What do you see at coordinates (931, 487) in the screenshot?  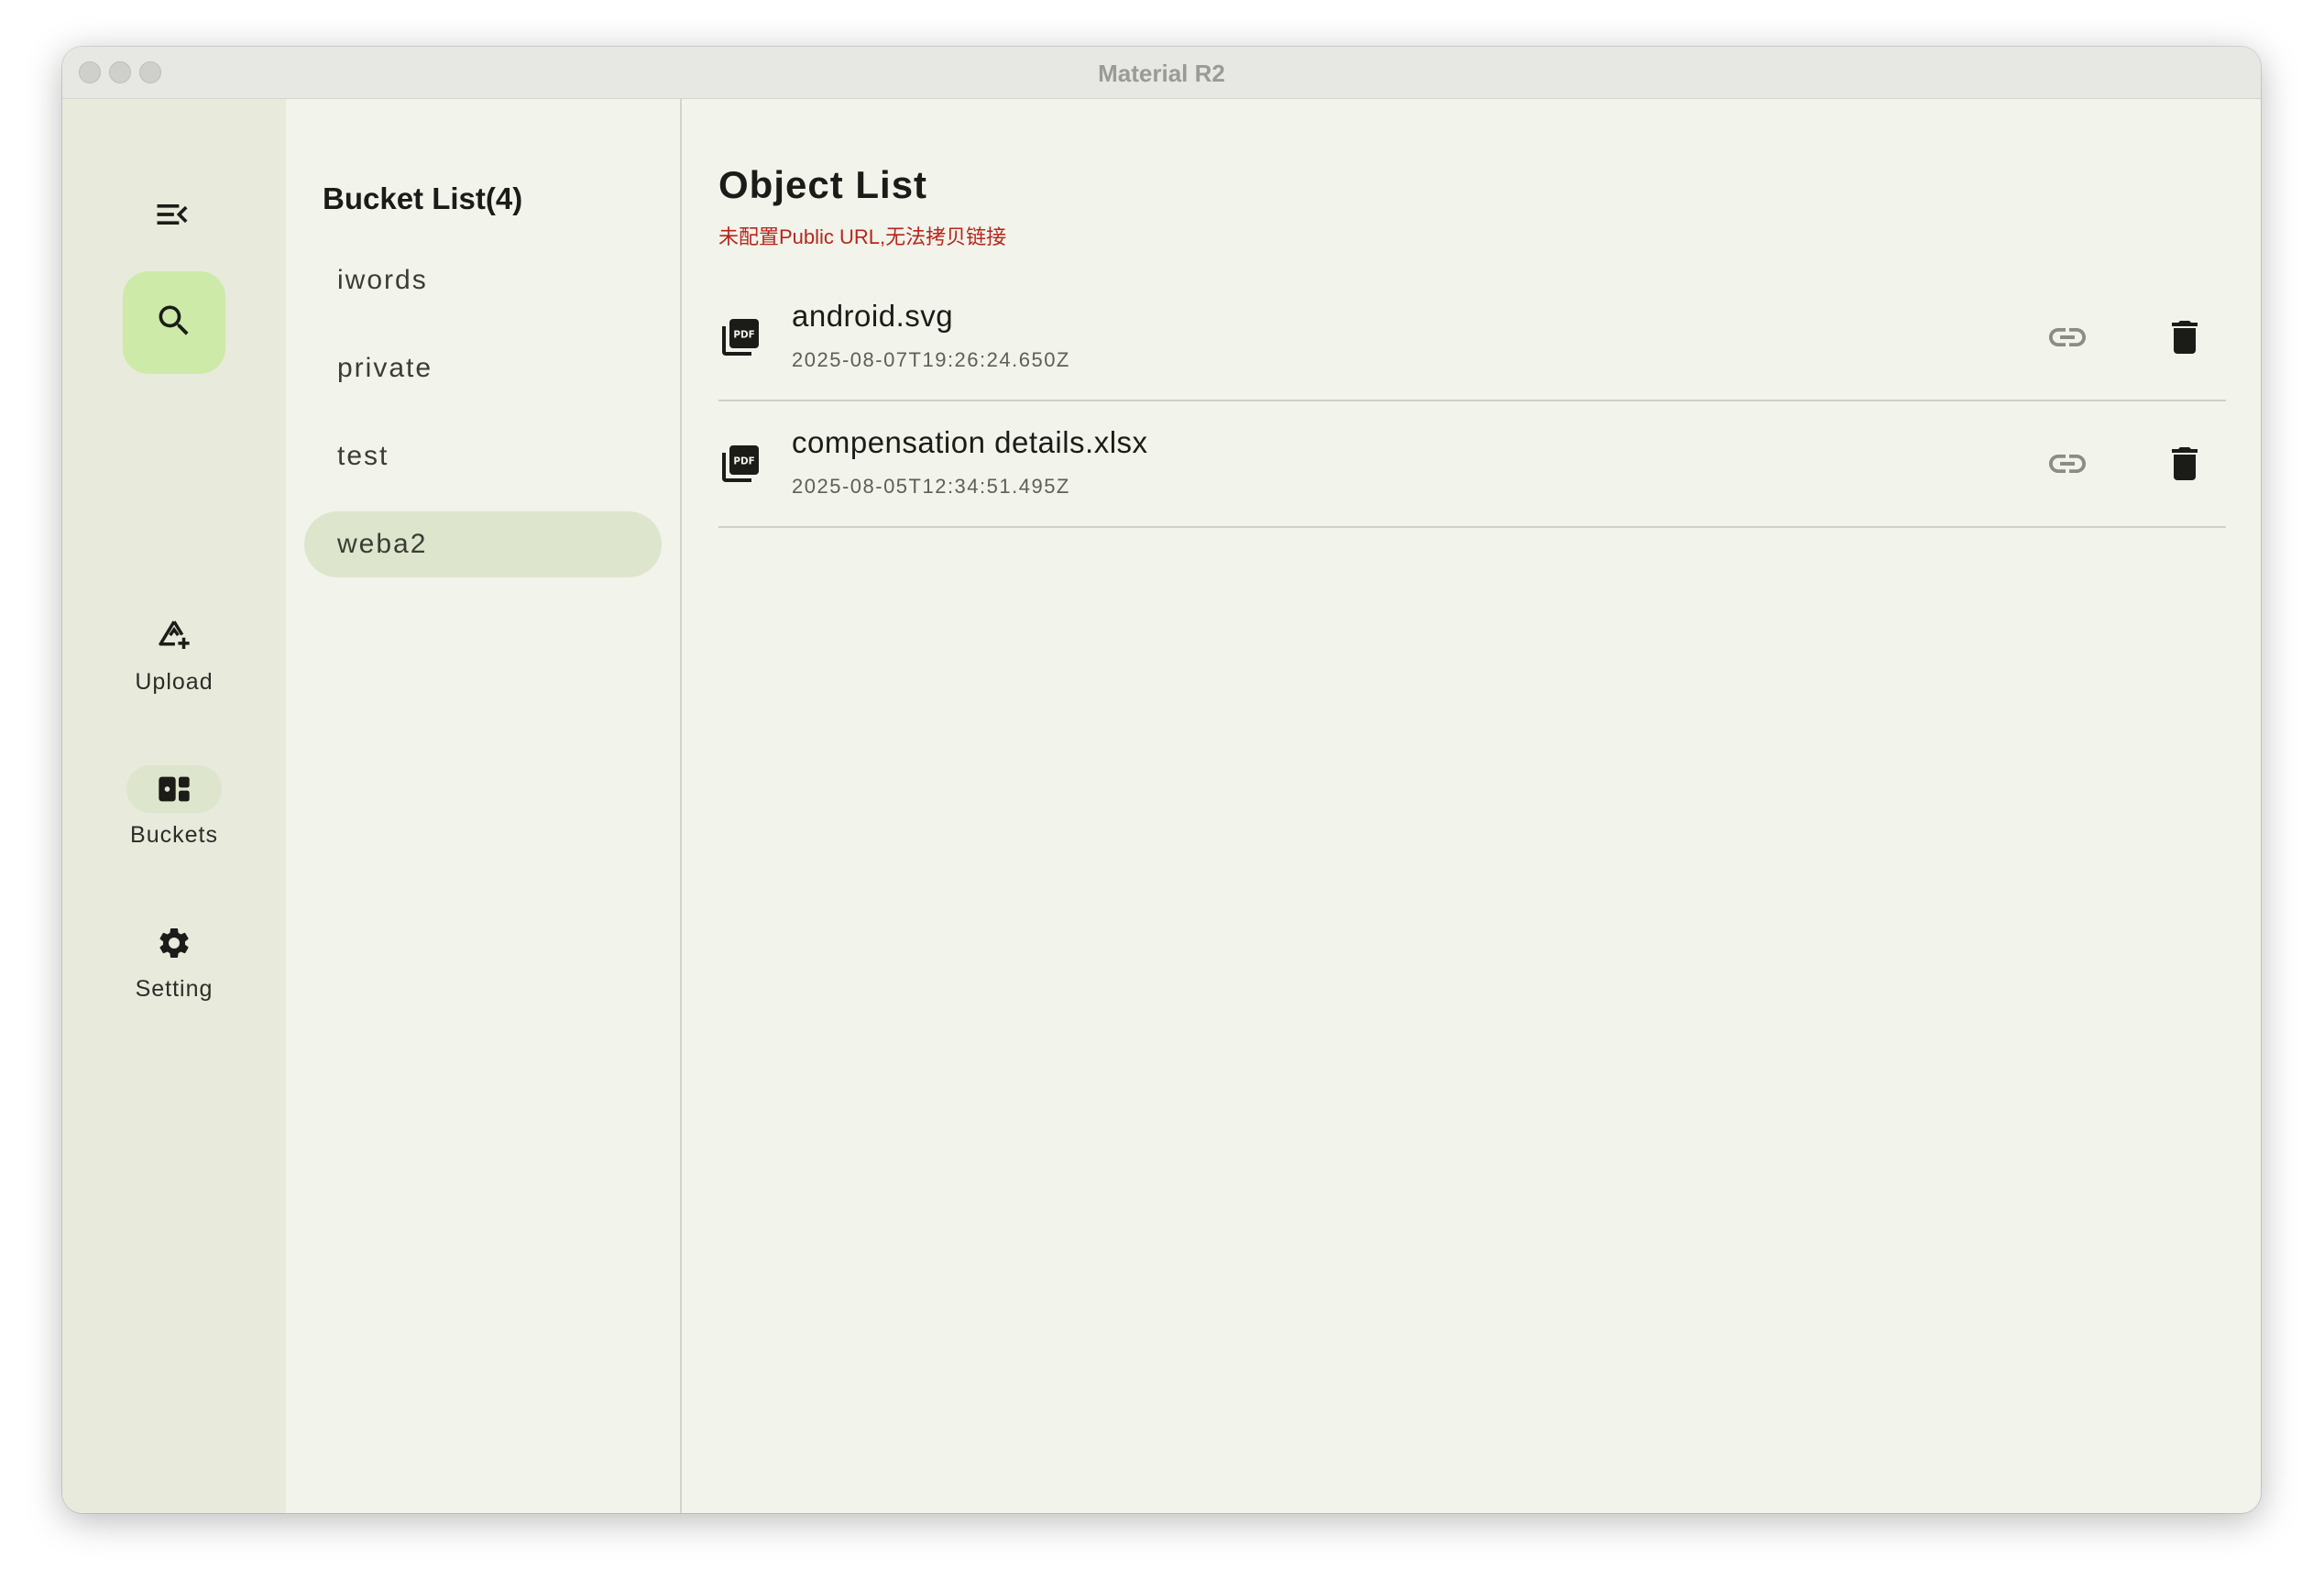 I see `object-date: 2025-08-05T12:34:51.495Z` at bounding box center [931, 487].